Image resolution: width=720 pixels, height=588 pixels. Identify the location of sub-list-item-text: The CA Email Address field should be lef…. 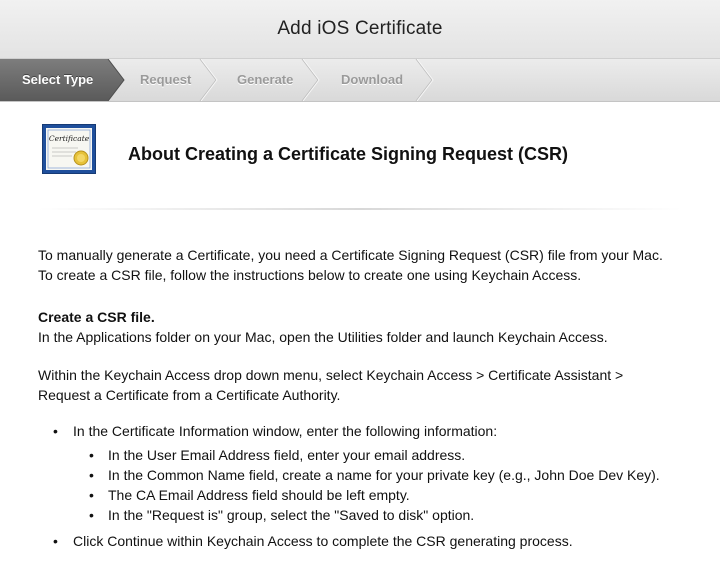
(259, 495).